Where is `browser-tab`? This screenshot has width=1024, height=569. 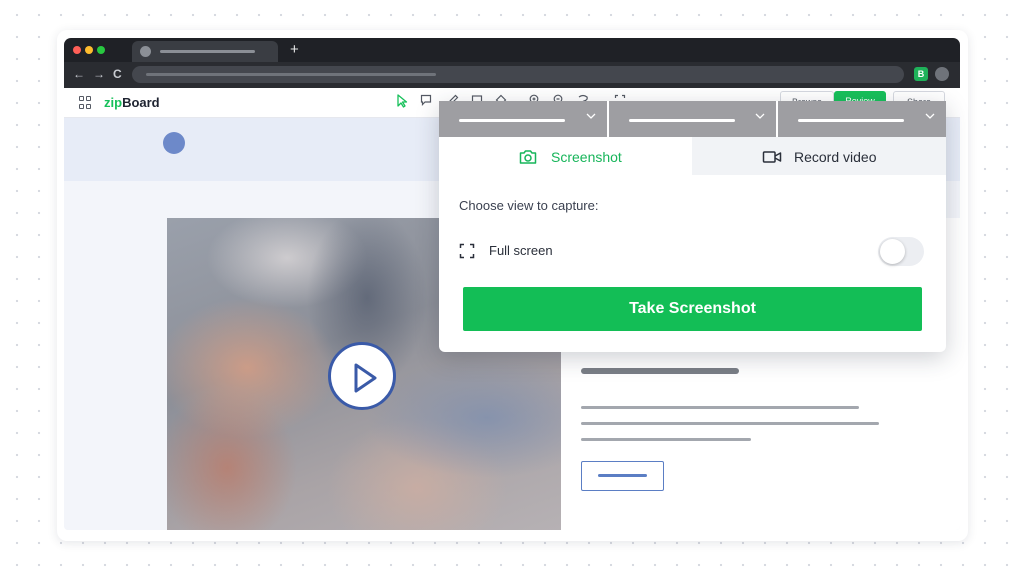 browser-tab is located at coordinates (205, 51).